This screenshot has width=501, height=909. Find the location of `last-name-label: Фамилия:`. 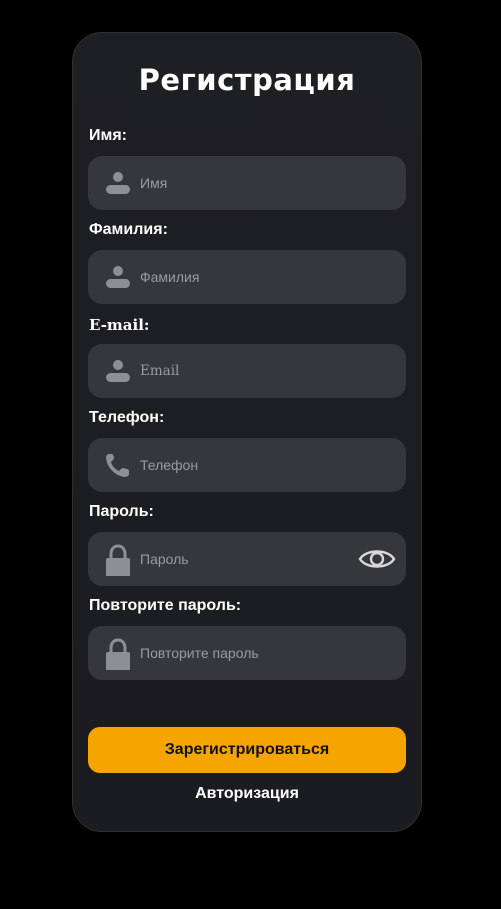

last-name-label: Фамилия: is located at coordinates (128, 229).